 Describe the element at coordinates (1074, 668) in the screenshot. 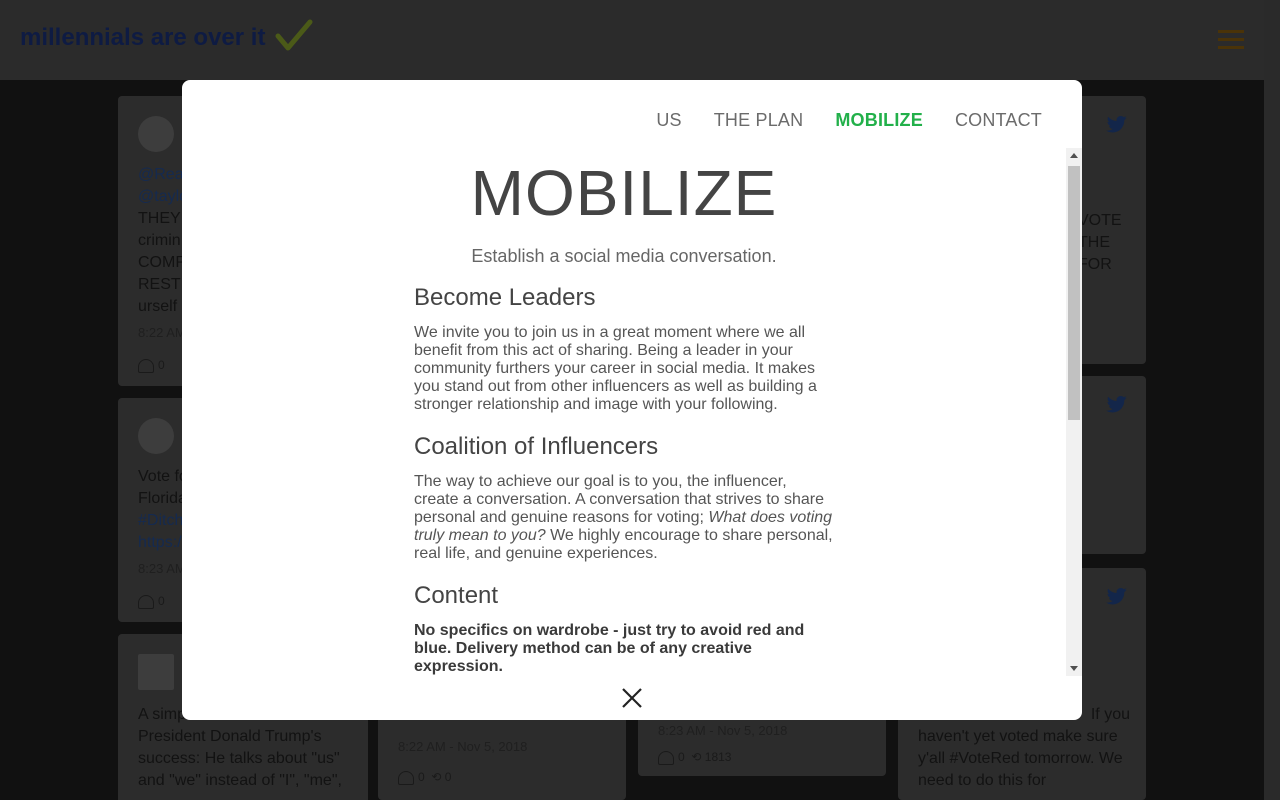

I see `scroll-down-arrow-icon` at that location.